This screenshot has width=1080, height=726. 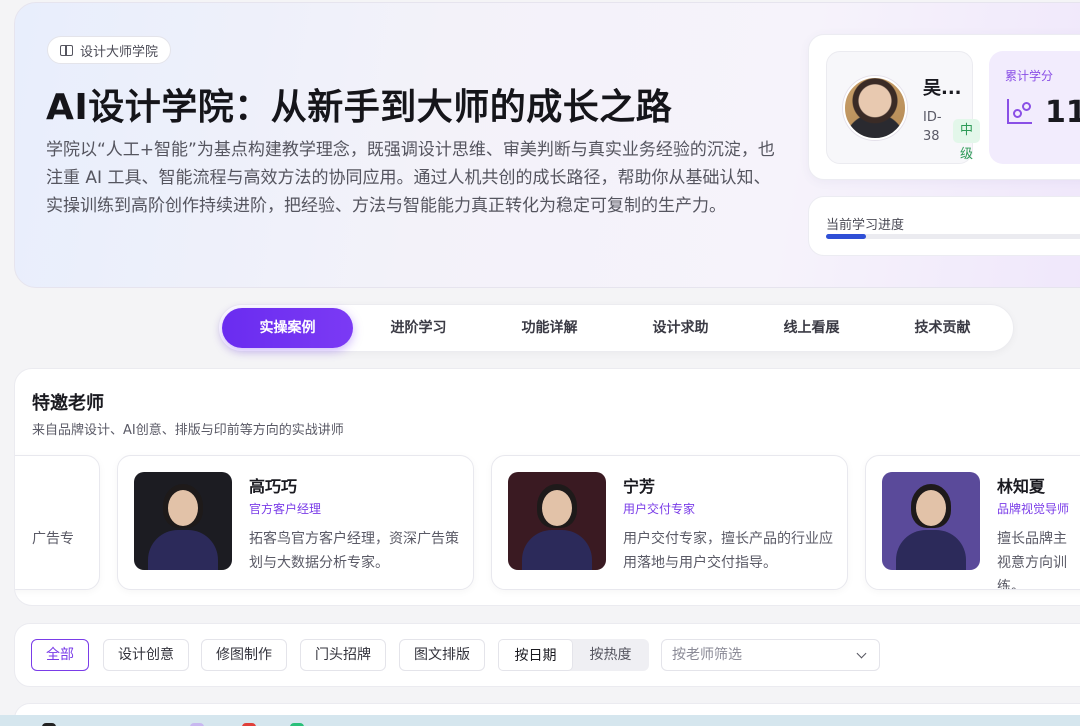 I want to click on teacher-card: 宁芳 用户交付专家 用户交付专家，擅长产品的行业应用落地与用户交付指导。, so click(x=669, y=522).